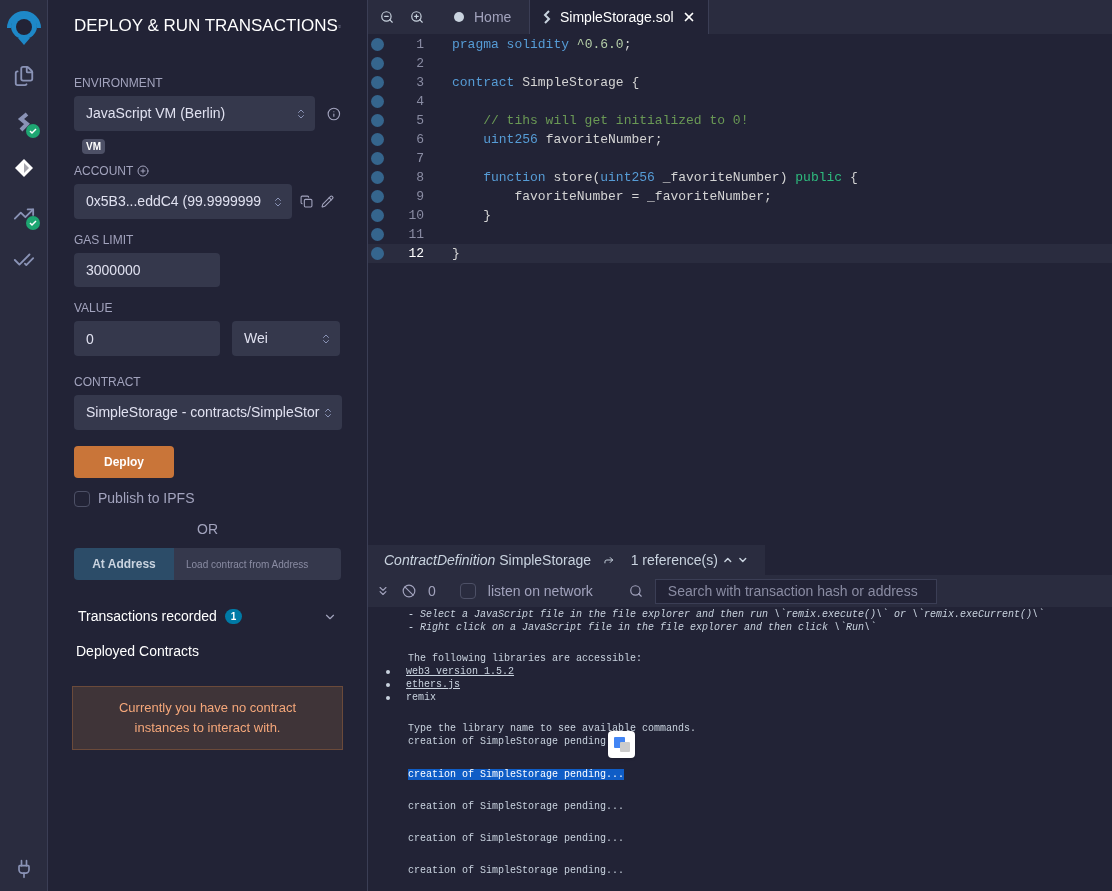  I want to click on definition-name: SimpleStorage, so click(545, 560).